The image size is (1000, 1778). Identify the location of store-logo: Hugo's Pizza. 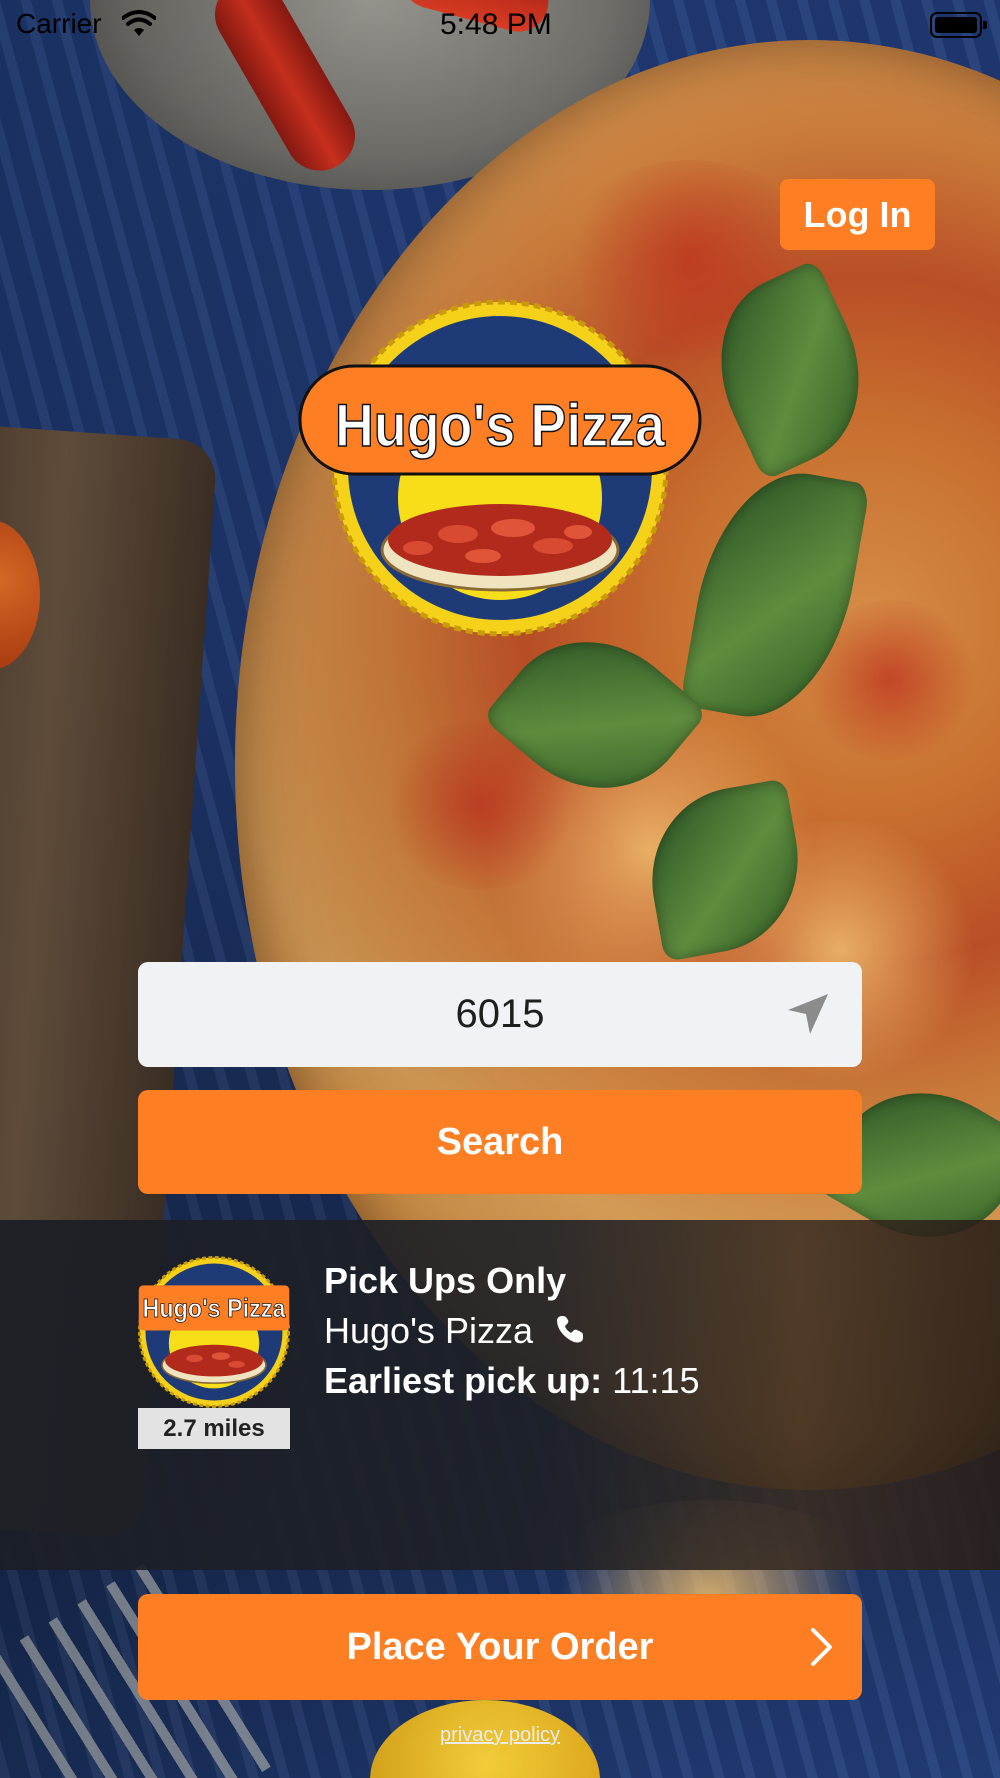
(214, 1332).